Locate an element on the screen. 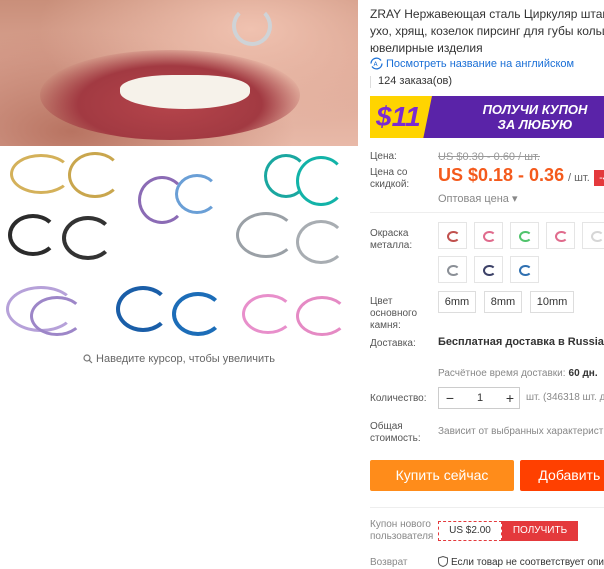 The image size is (604, 569). add-to-cart-button: Добавить в корзину is located at coordinates (562, 487).